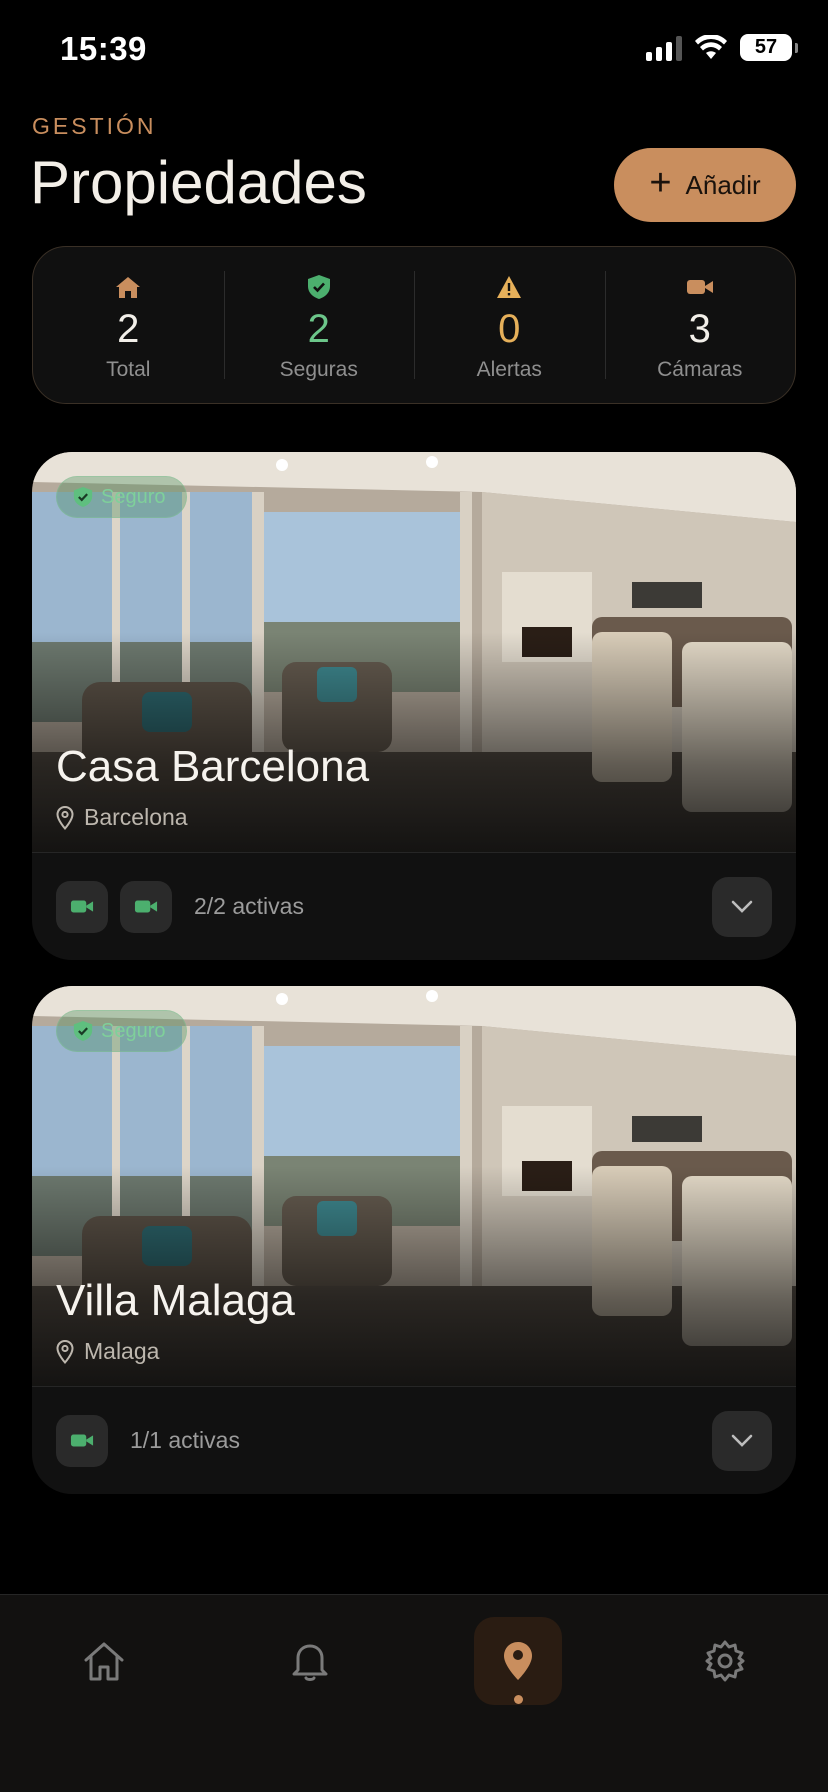 The image size is (828, 1792). I want to click on property-footer: 2/2 activas, so click(414, 906).